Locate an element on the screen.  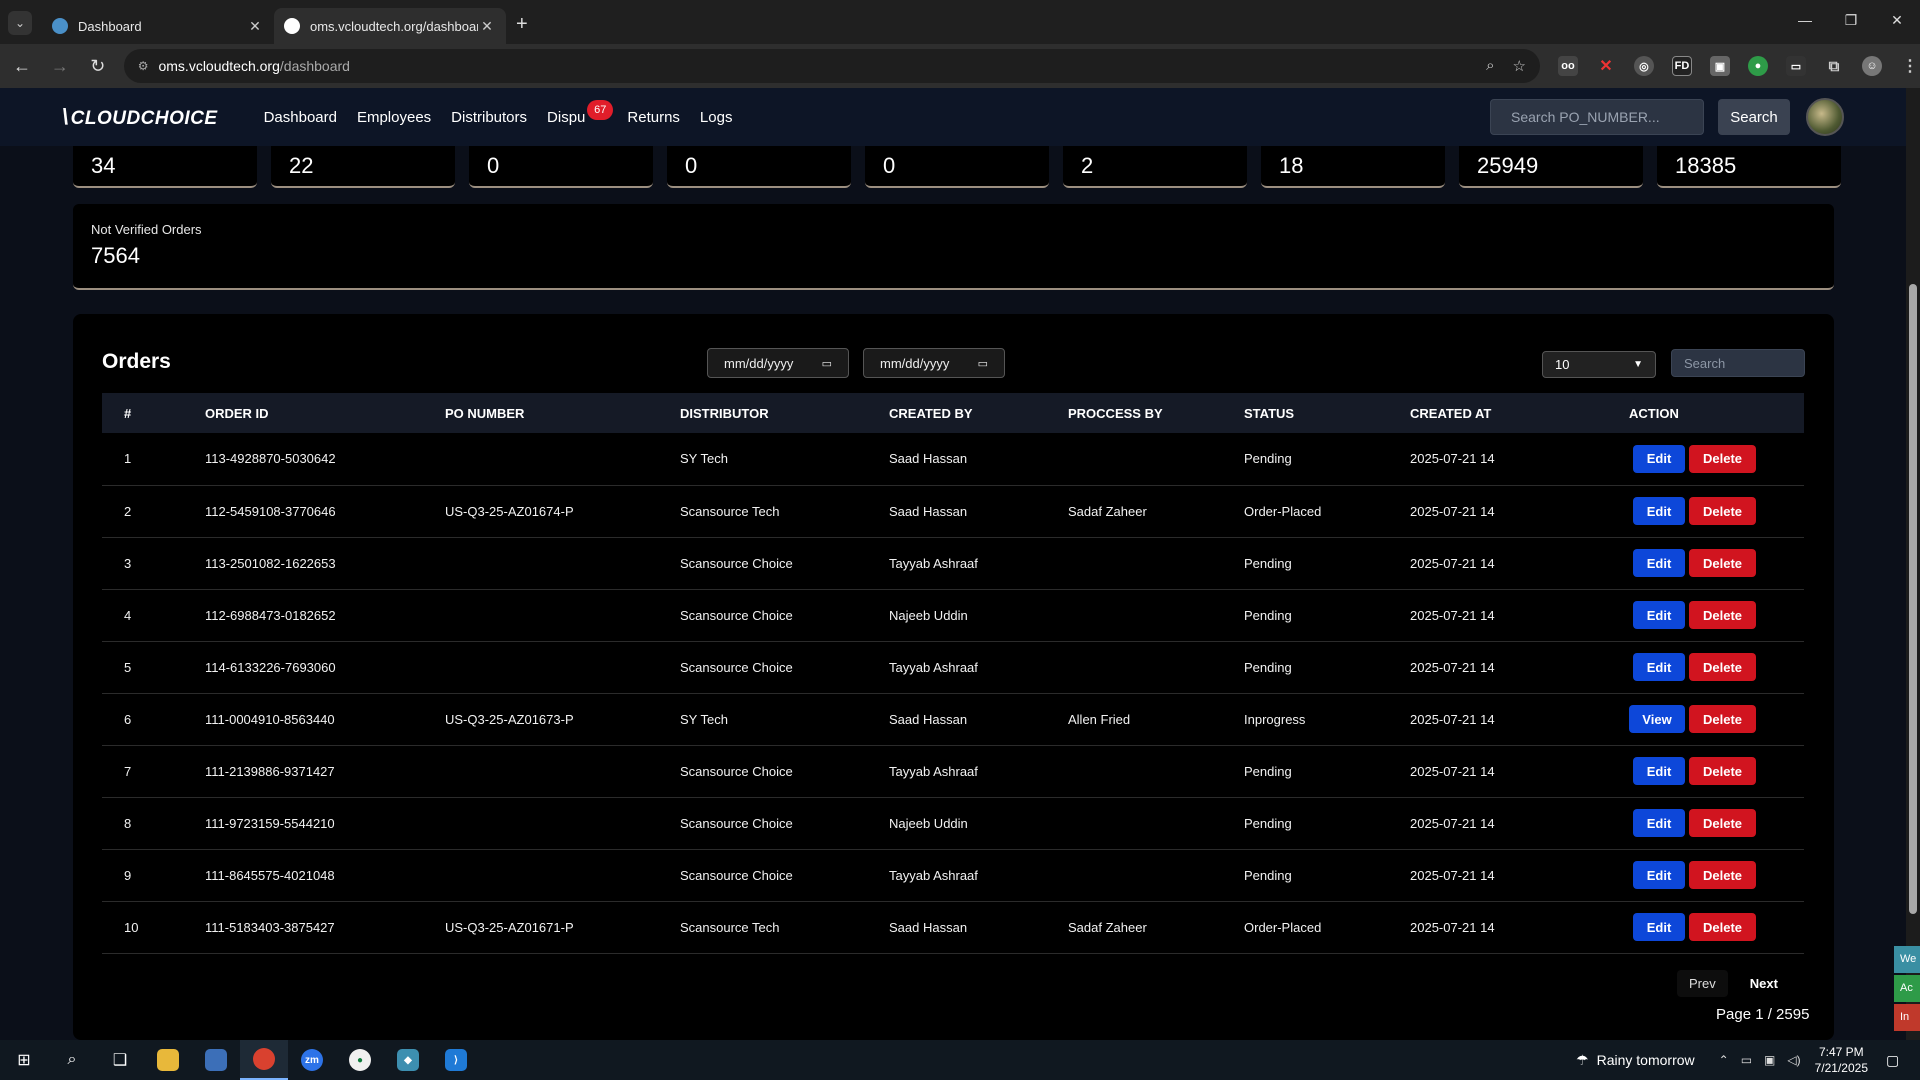
po-number-search-input is located at coordinates (1597, 117).